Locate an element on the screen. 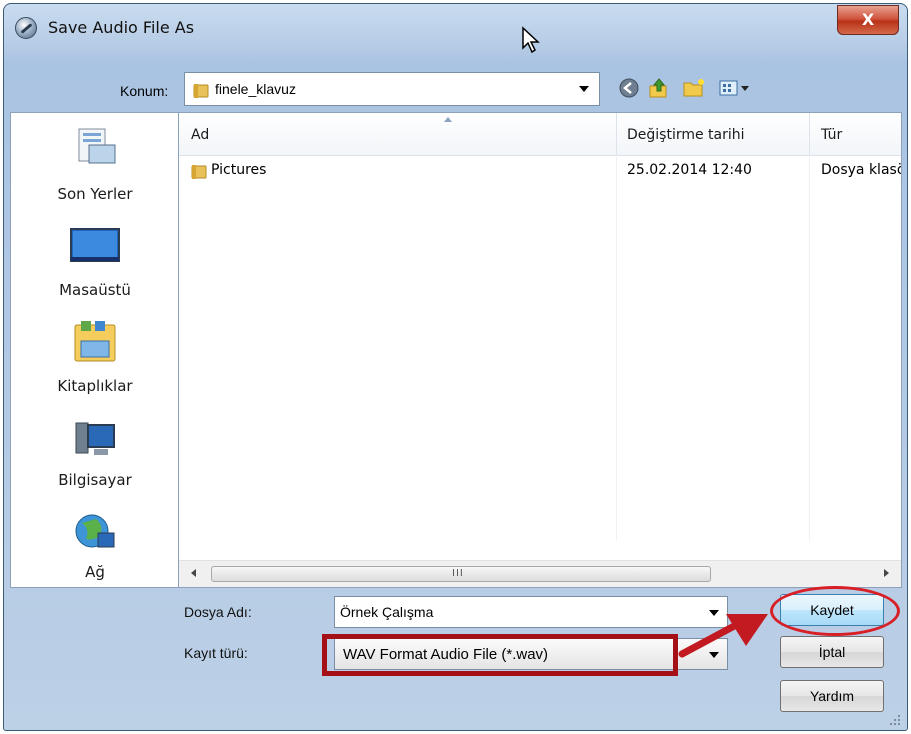 The image size is (911, 734). app-icon is located at coordinates (26, 28).